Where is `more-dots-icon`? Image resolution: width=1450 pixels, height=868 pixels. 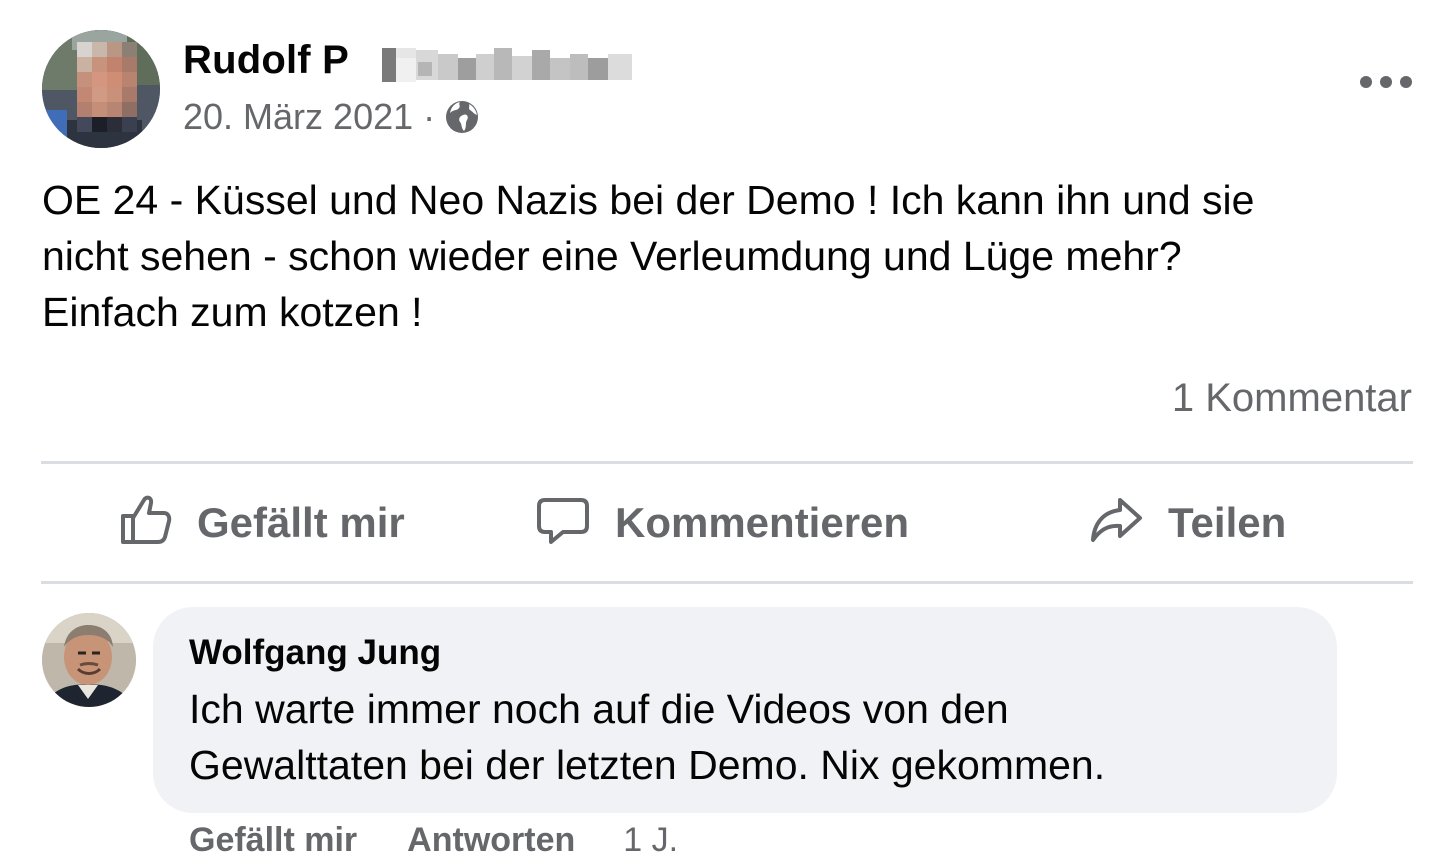
more-dots-icon is located at coordinates (1386, 82).